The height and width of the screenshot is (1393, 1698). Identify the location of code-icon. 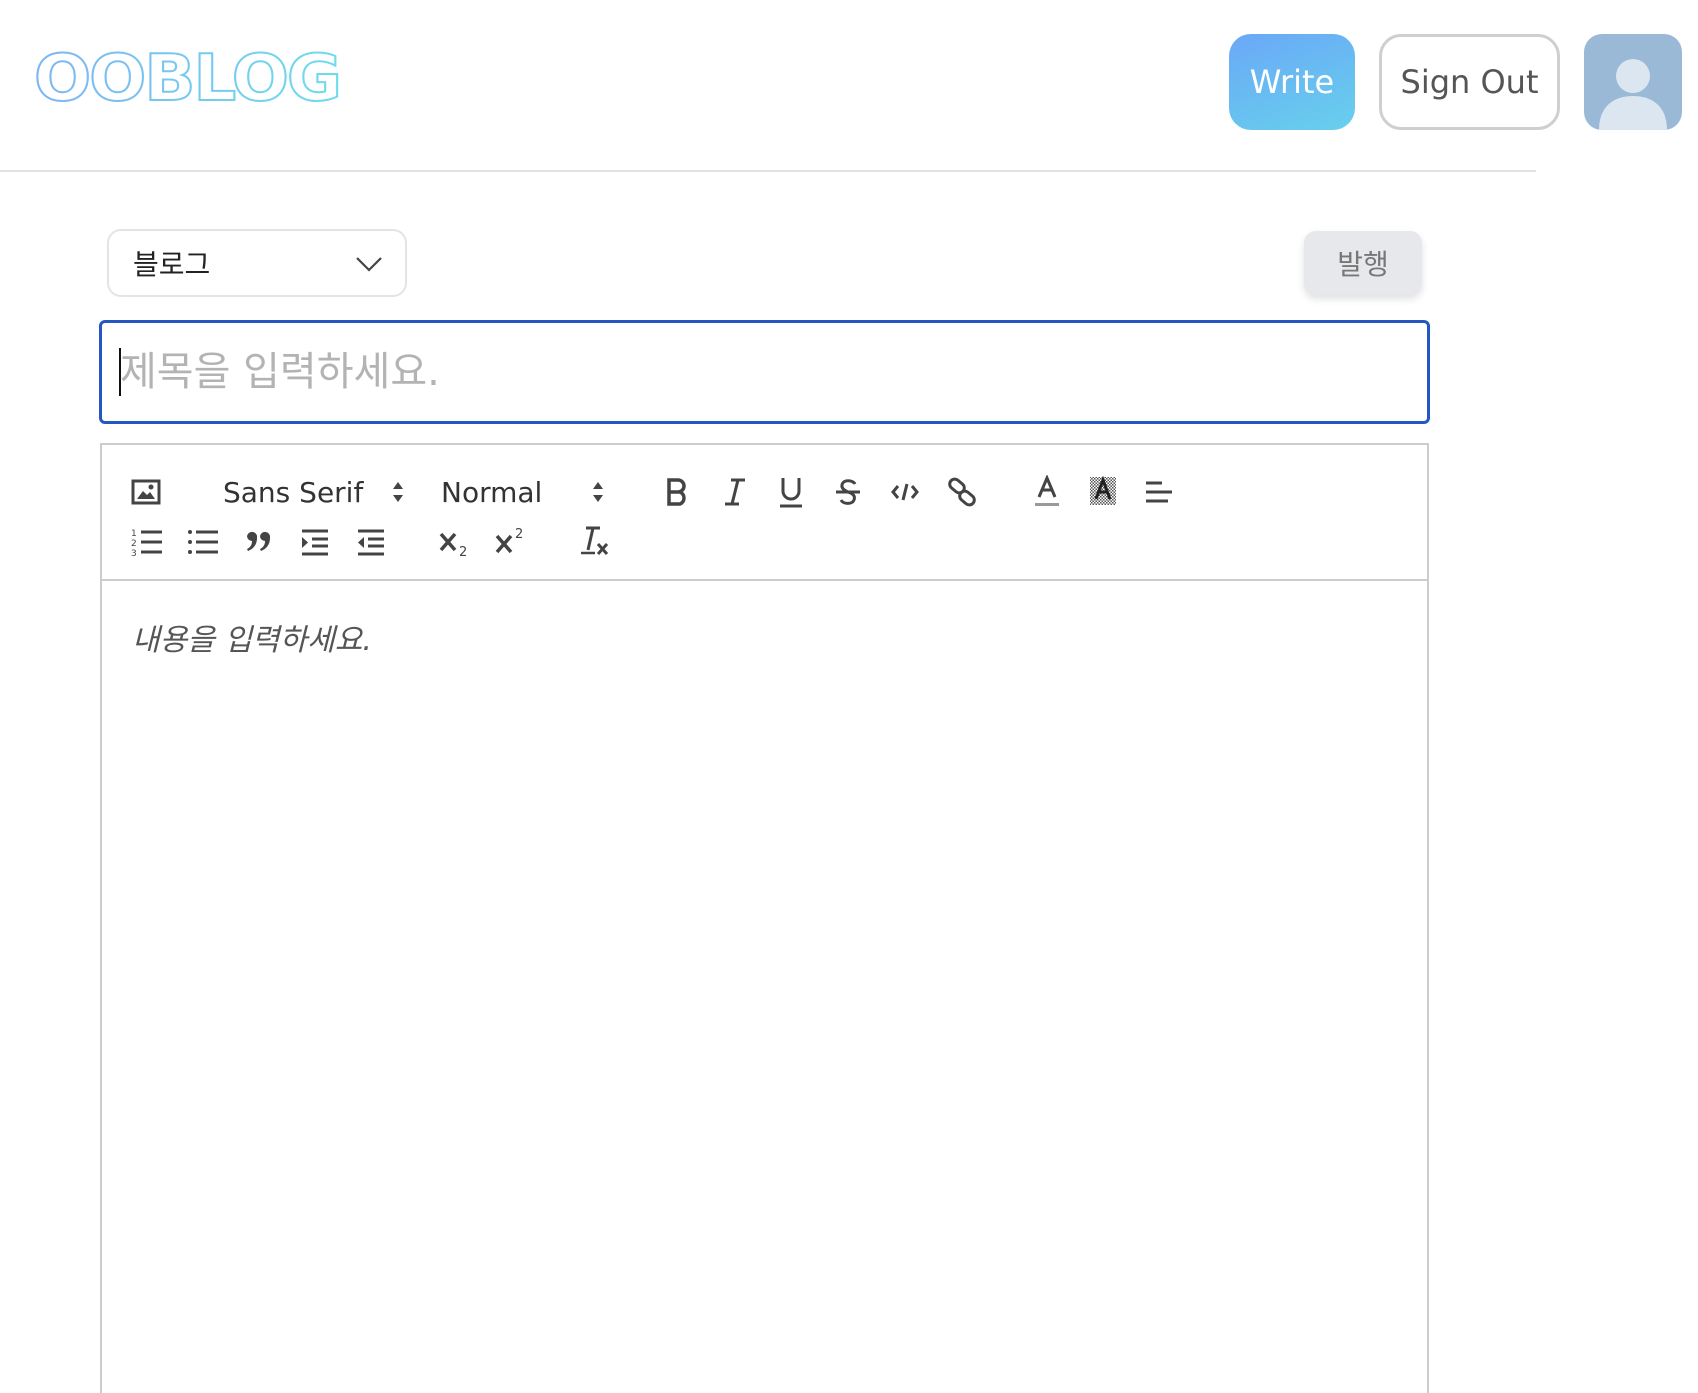
(905, 492).